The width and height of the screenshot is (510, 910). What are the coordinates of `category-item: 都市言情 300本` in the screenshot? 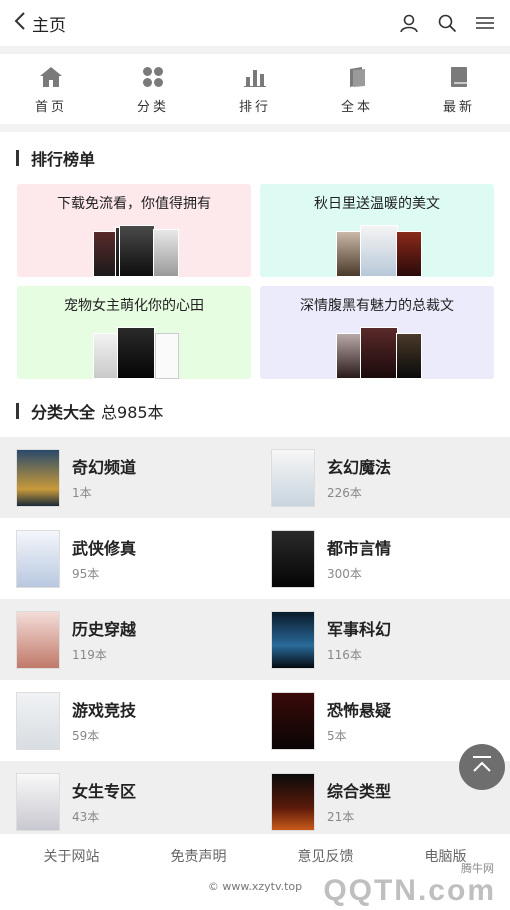 It's located at (382, 558).